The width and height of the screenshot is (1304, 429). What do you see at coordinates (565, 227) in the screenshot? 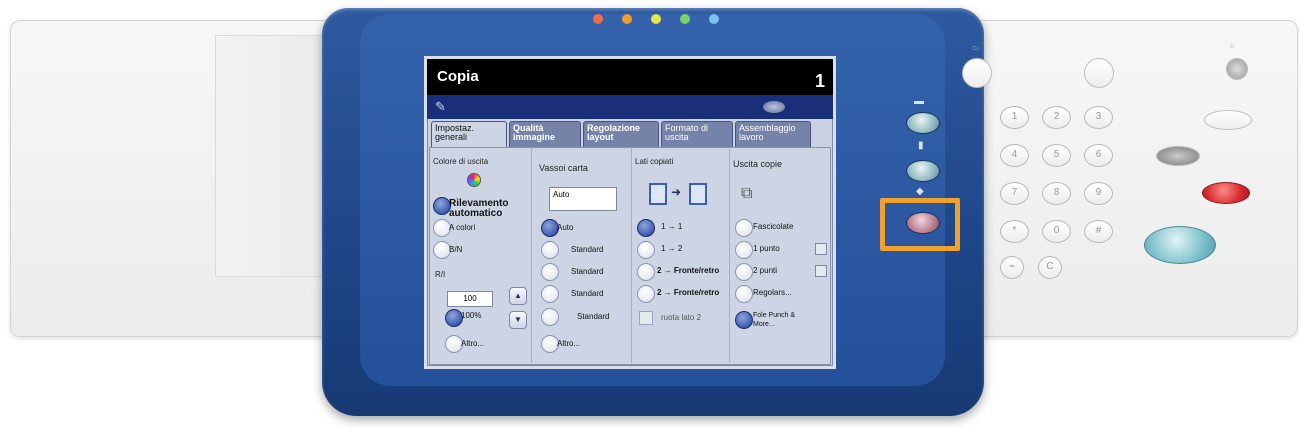
I see `option-label: Auto` at bounding box center [565, 227].